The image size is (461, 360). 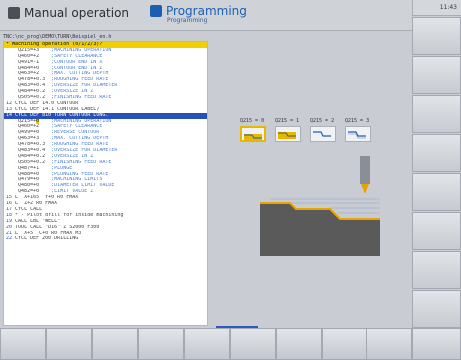 What do you see at coordinates (45, 103) in the screenshot?
I see `line-code: CYCL DEF 14.0 CONTOUR` at bounding box center [45, 103].